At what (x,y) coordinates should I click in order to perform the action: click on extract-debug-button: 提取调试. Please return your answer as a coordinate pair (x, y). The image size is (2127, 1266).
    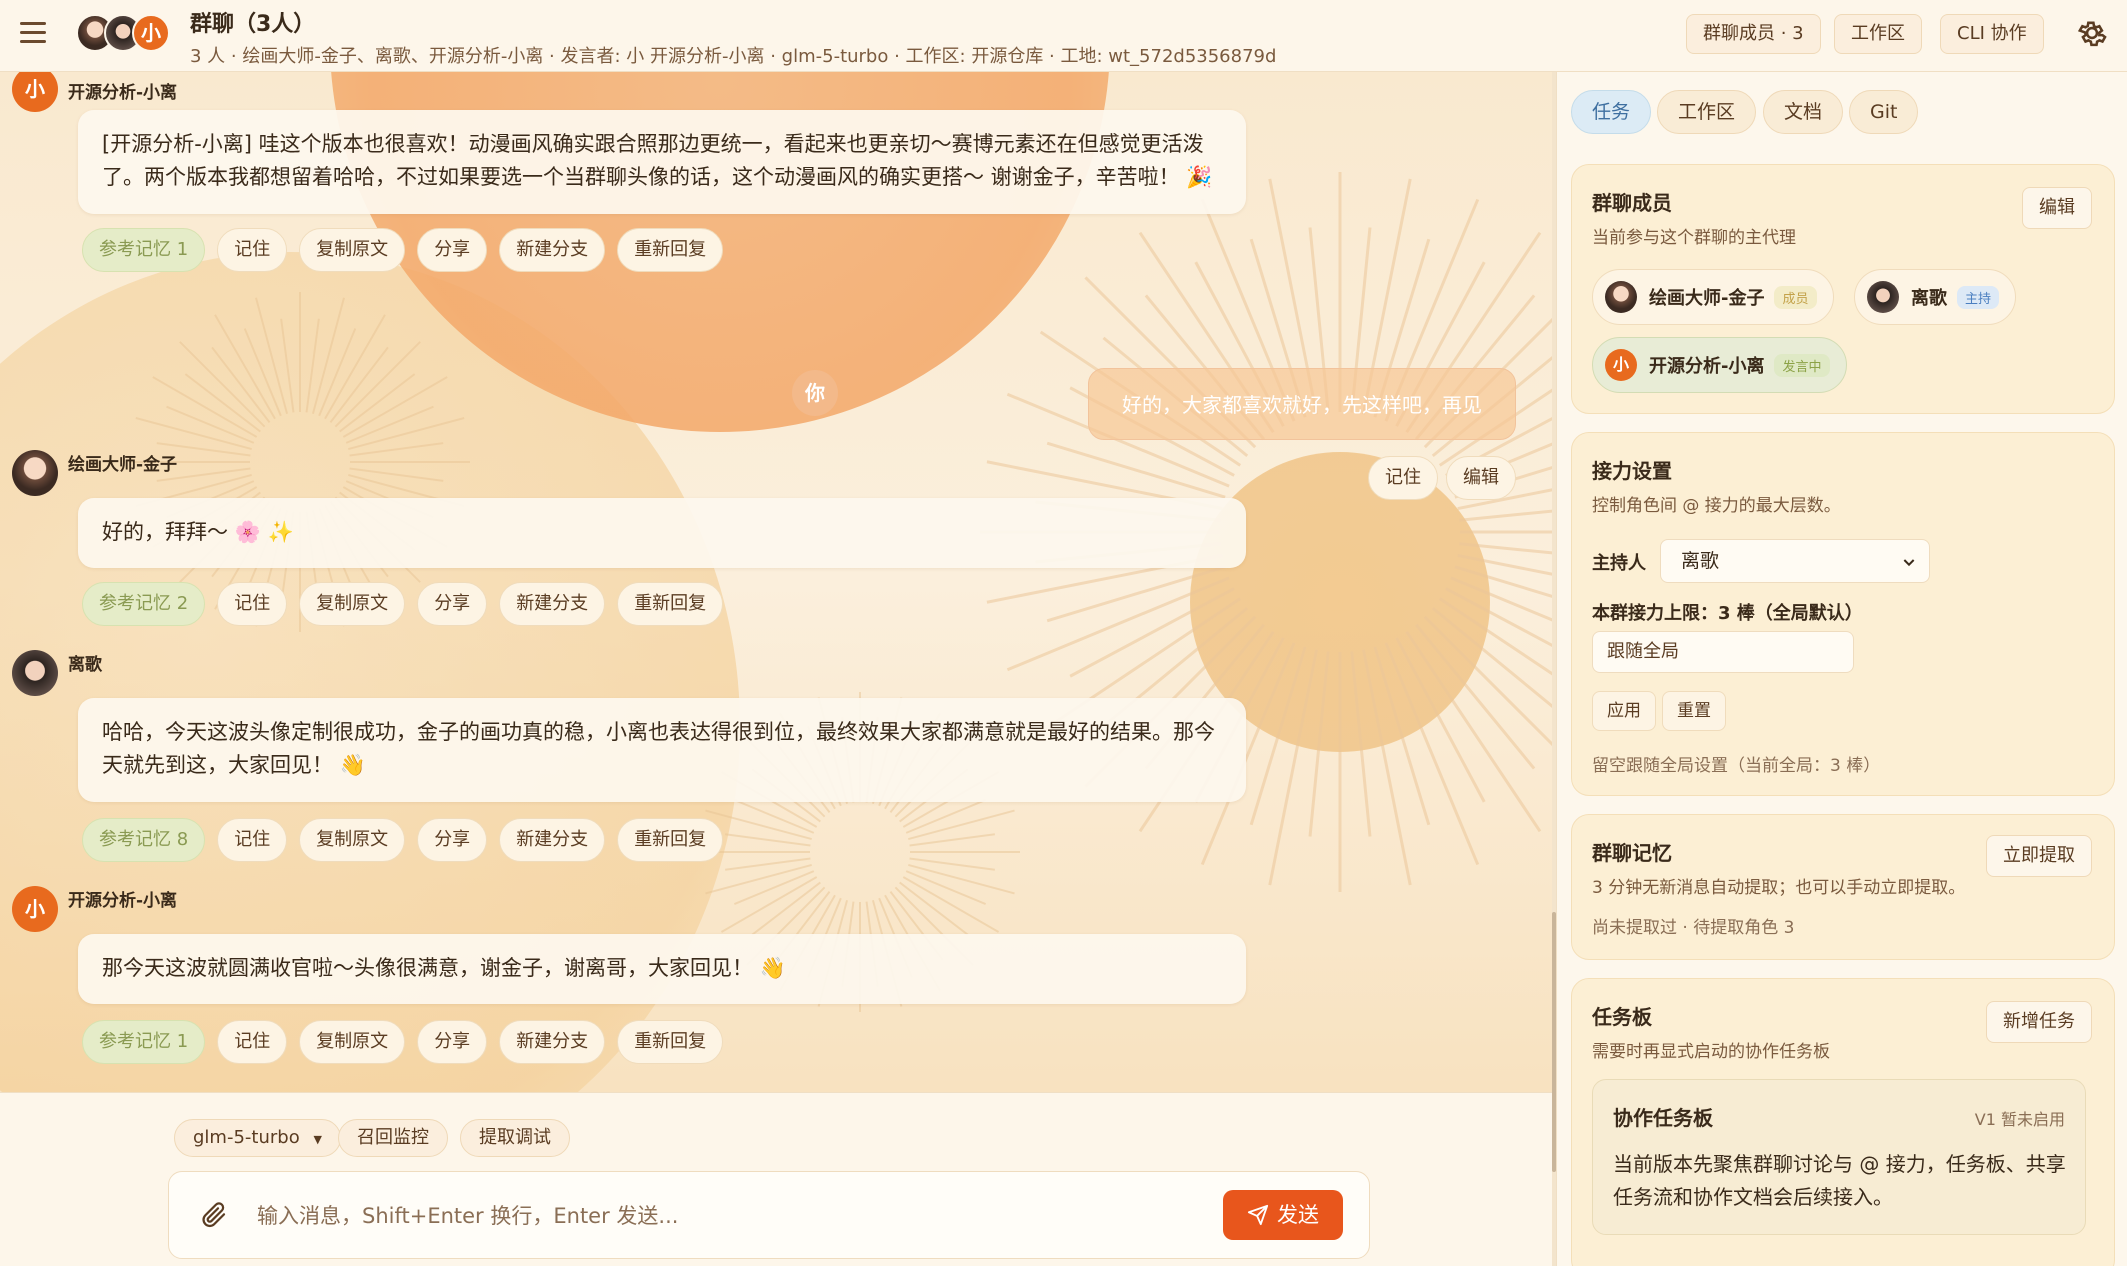
    Looking at the image, I should click on (515, 1138).